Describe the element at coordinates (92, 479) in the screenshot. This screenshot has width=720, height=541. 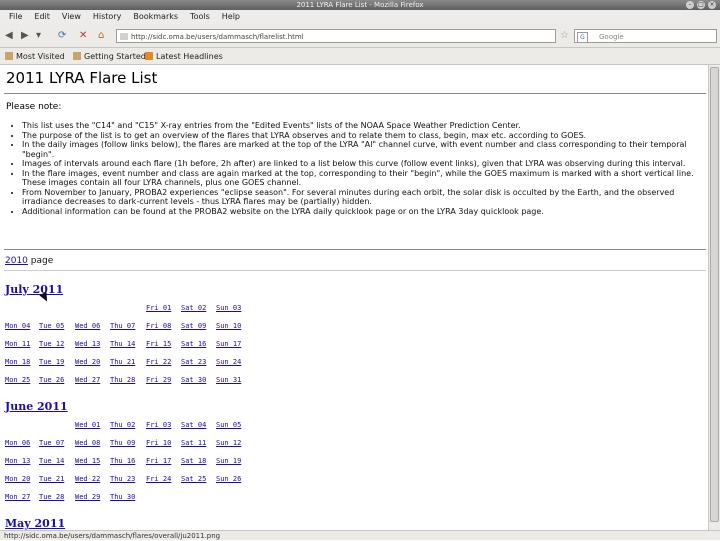
I see `day-link: Wed 22` at that location.